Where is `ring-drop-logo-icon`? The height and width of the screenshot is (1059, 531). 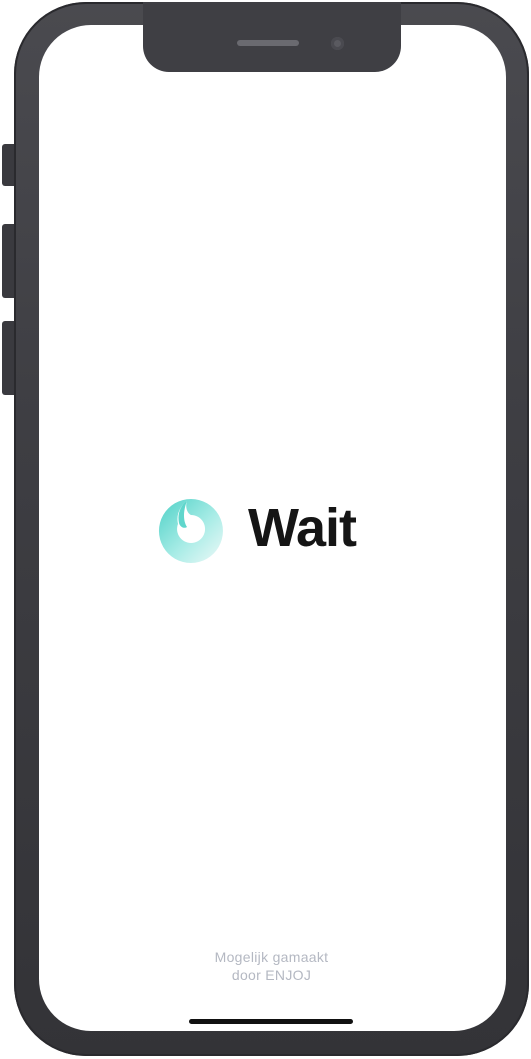 ring-drop-logo-icon is located at coordinates (190, 531).